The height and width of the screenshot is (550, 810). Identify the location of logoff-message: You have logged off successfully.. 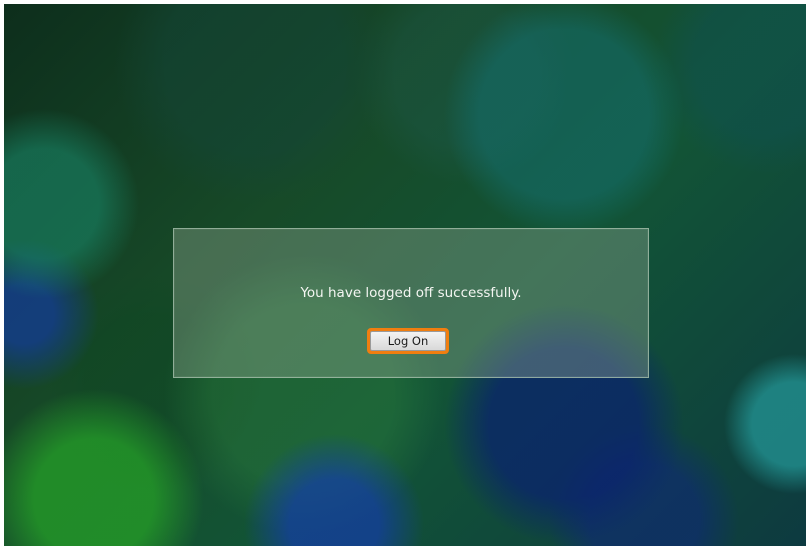
(411, 293).